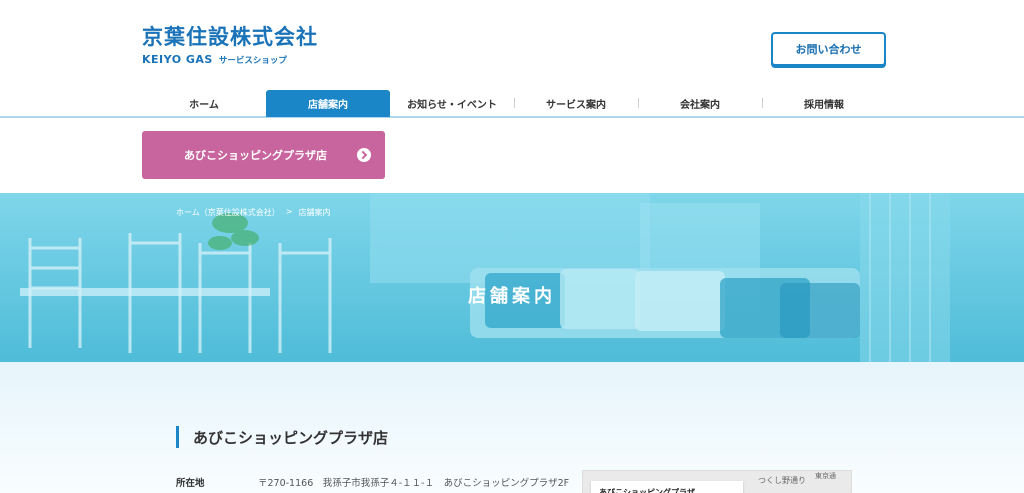 The height and width of the screenshot is (493, 1024). What do you see at coordinates (667, 487) in the screenshot?
I see `map-info-card: あびこショッピングプラザ` at bounding box center [667, 487].